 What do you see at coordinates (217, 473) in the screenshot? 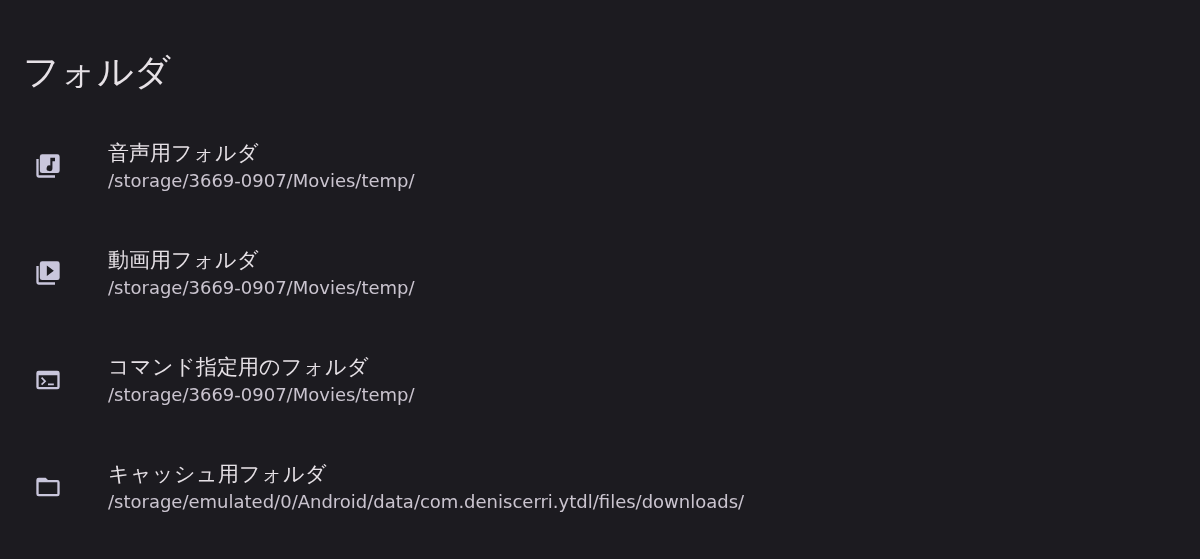
I see `setting-title: キャッシュ用フォルダ` at bounding box center [217, 473].